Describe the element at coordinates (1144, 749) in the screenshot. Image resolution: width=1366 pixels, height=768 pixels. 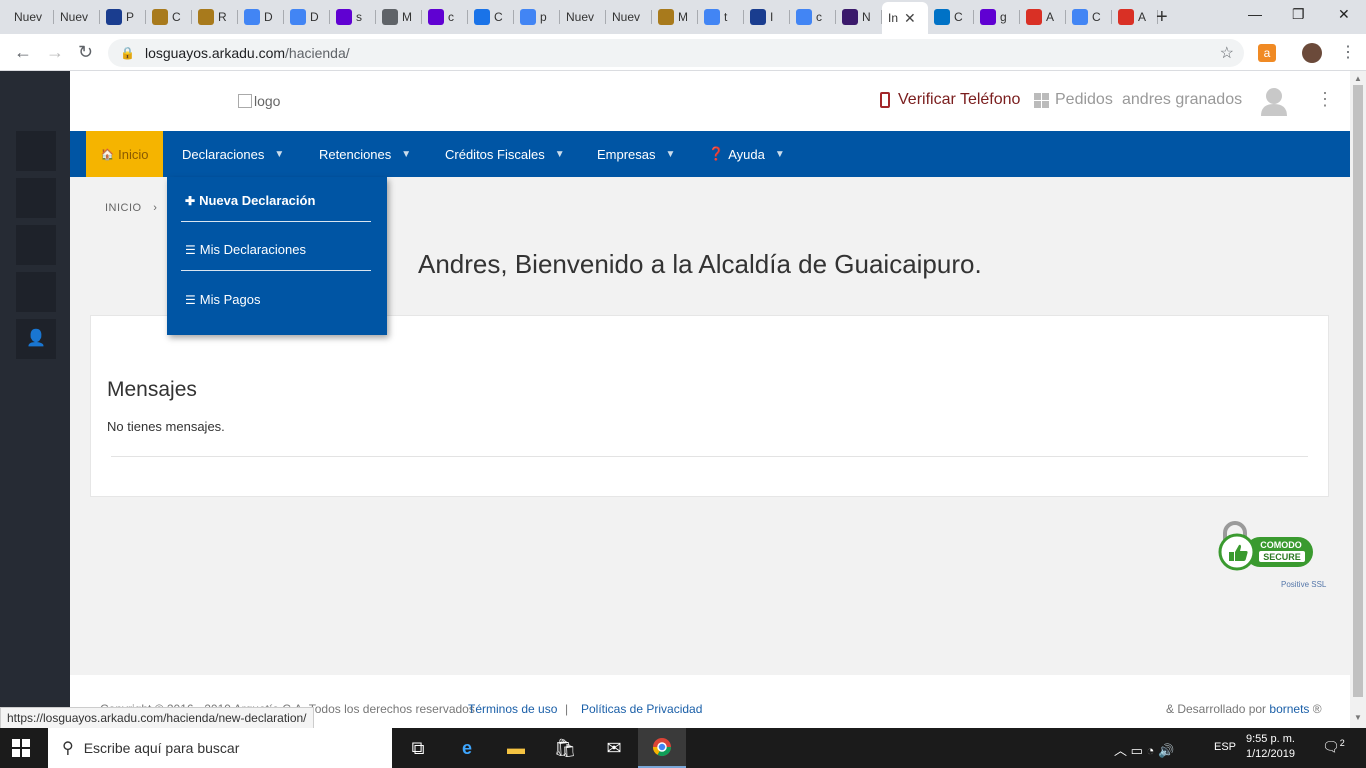
I see `system-tray-icons: ︿ ▭ ◔ 🔊` at that location.